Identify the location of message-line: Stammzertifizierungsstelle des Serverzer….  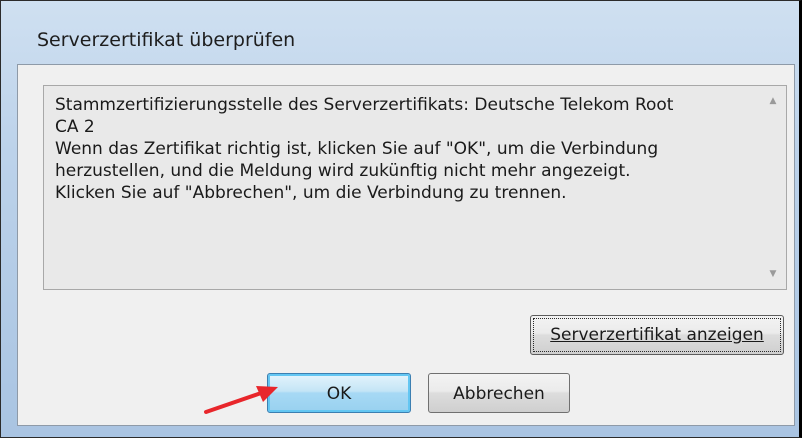
(364, 105).